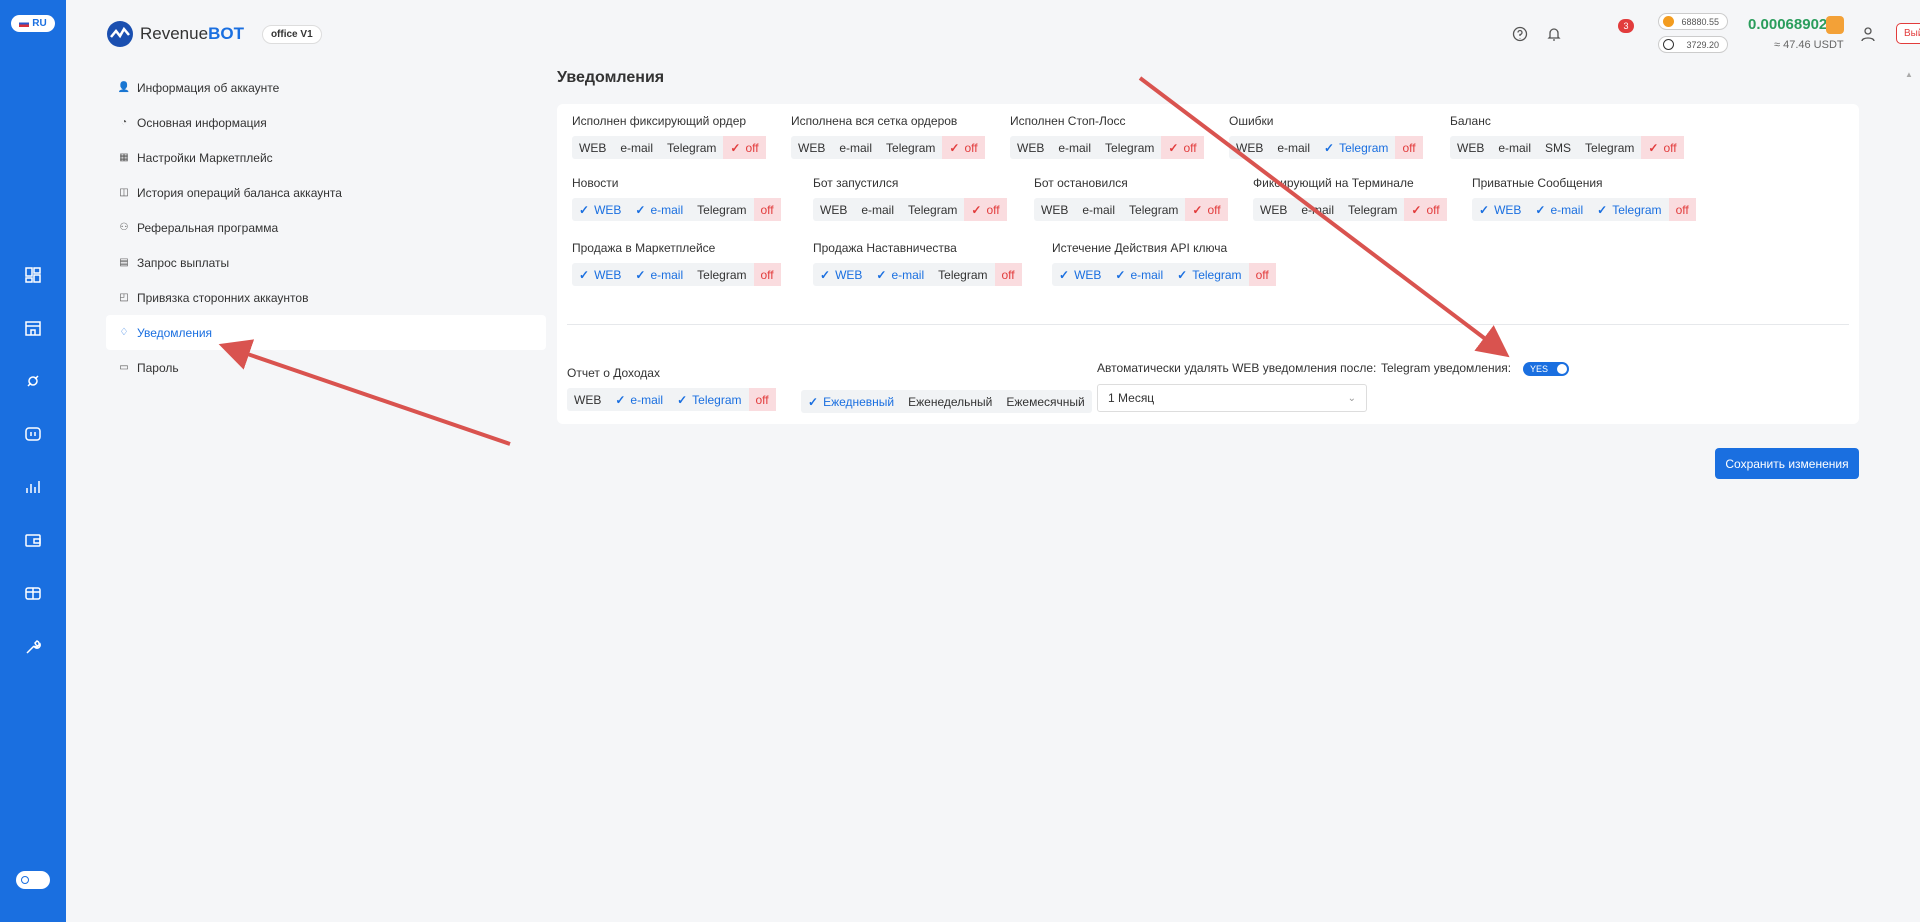 Image resolution: width=1920 pixels, height=922 pixels. Describe the element at coordinates (33, 328) in the screenshot. I see `store-icon` at that location.